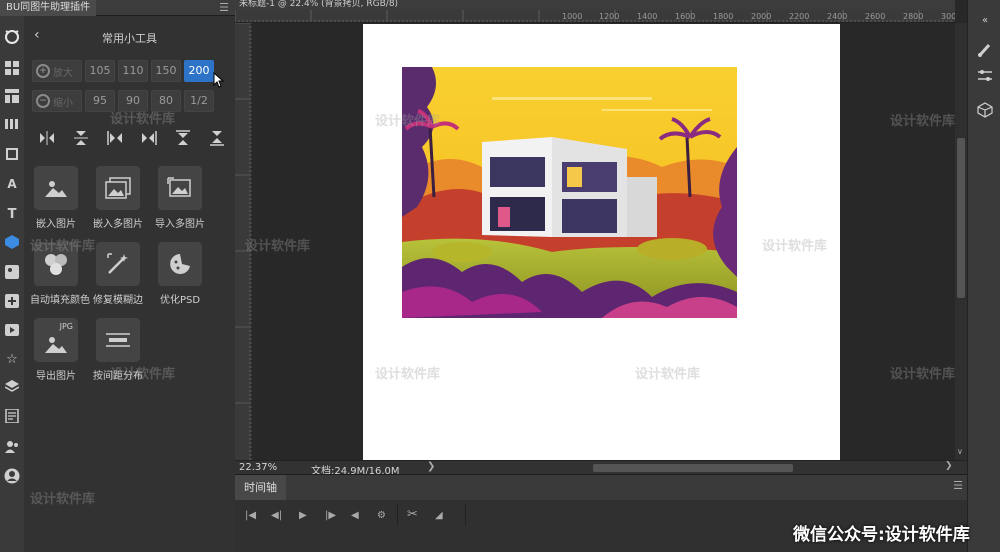 Image resolution: width=1000 pixels, height=552 pixels. What do you see at coordinates (57, 71) in the screenshot?
I see `zoom-in-field: + 放大` at bounding box center [57, 71].